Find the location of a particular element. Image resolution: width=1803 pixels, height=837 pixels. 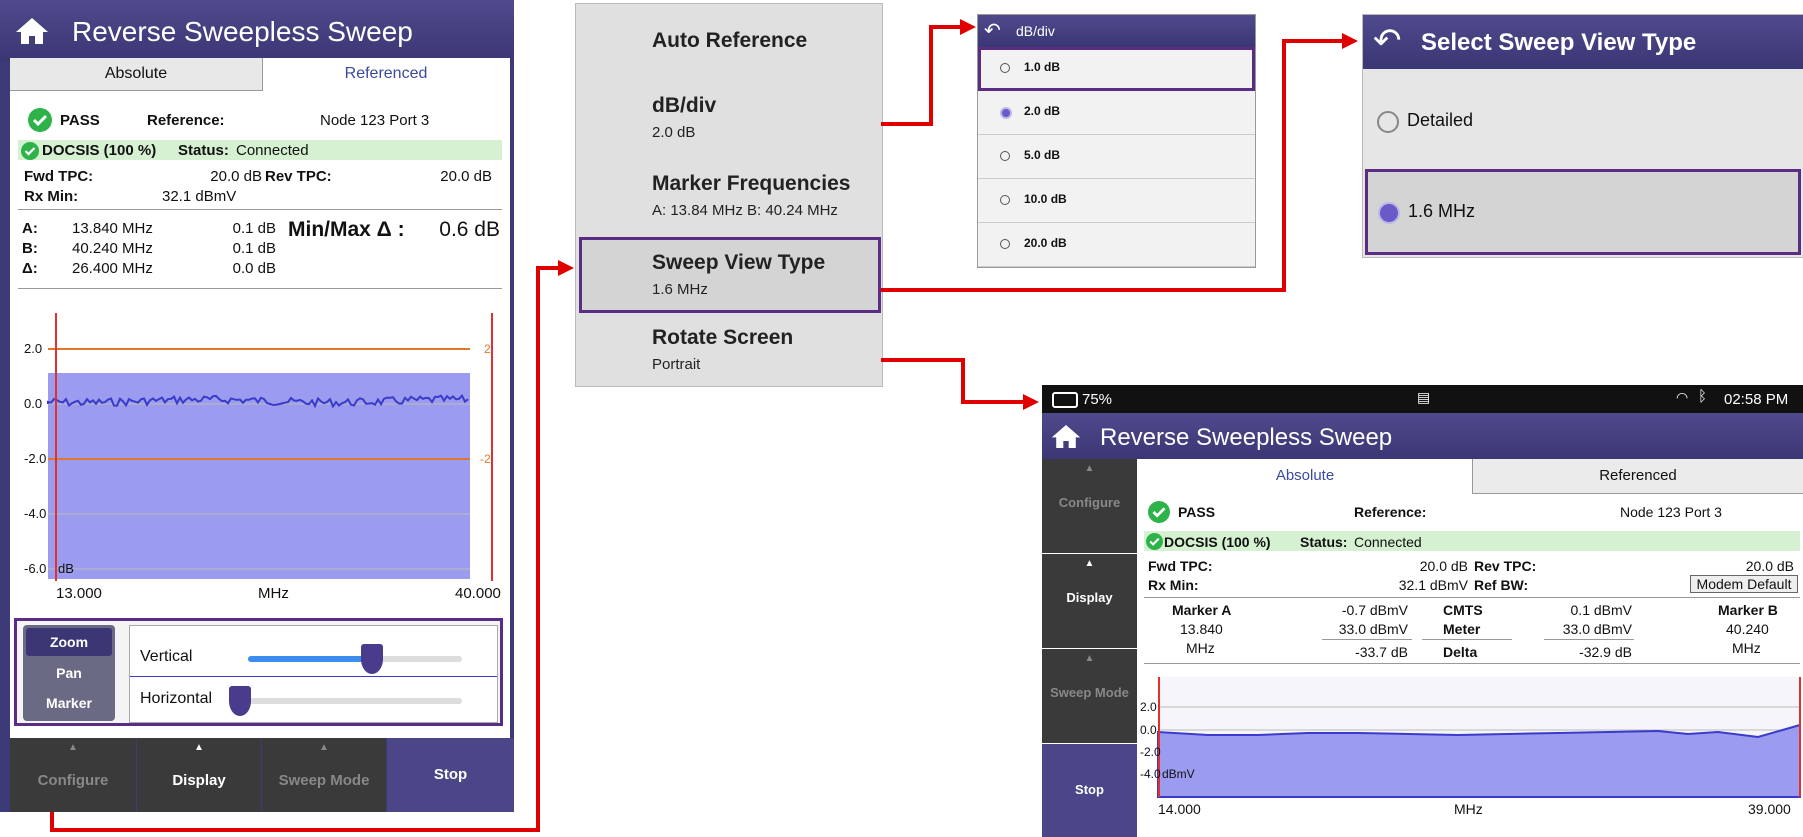

sweep-chart-svg is located at coordinates (270, 447).